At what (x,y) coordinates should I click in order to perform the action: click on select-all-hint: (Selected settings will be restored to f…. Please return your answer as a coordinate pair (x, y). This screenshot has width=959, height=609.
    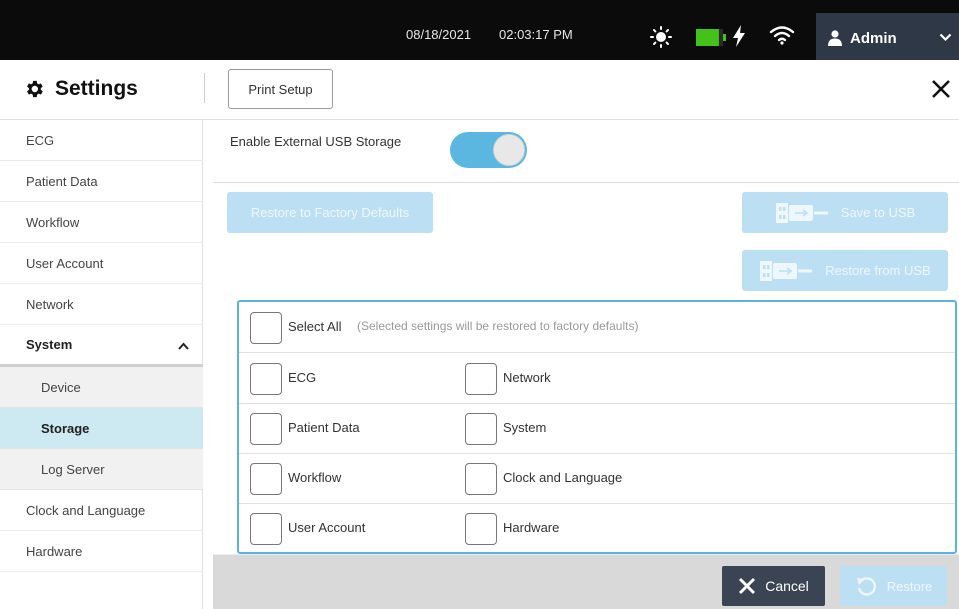
    Looking at the image, I should click on (498, 326).